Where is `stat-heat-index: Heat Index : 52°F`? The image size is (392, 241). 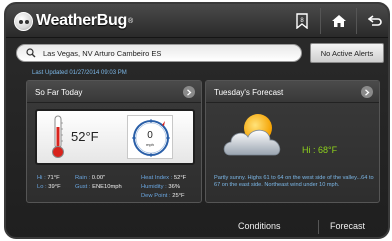 stat-heat-index: Heat Index : 52°F is located at coordinates (163, 178).